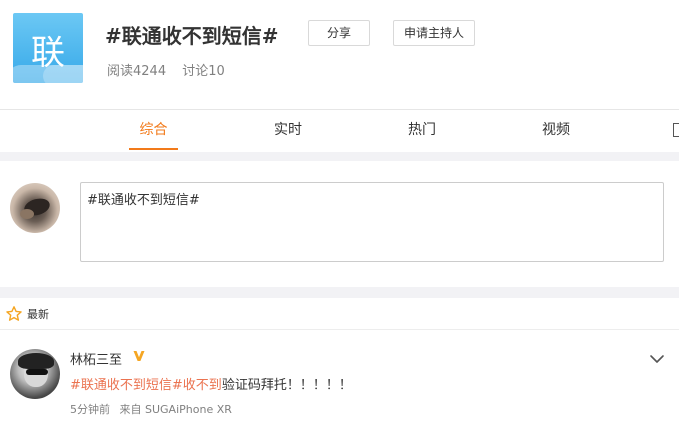 The image size is (679, 437). I want to click on username-link: 林柘三至, so click(96, 358).